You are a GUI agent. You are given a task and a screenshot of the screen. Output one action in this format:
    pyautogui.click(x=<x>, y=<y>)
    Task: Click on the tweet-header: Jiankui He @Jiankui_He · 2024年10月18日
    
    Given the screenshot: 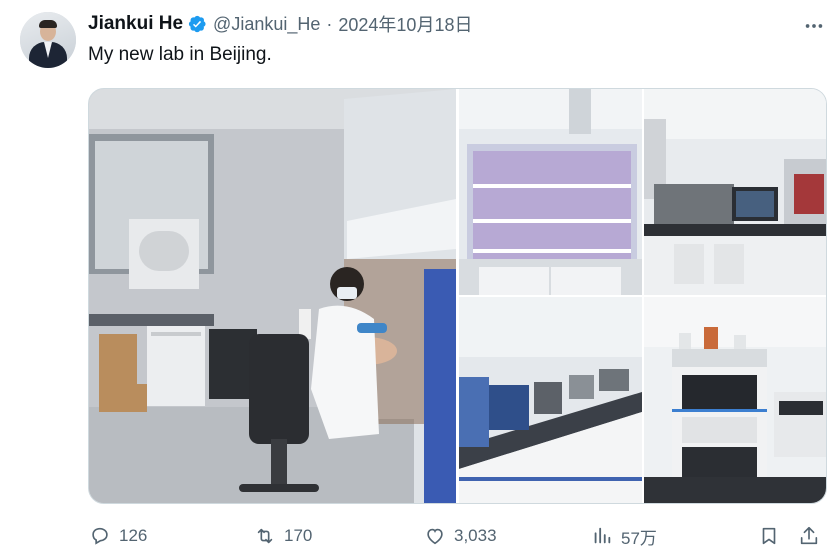 What is the action you would take?
    pyautogui.click(x=280, y=24)
    